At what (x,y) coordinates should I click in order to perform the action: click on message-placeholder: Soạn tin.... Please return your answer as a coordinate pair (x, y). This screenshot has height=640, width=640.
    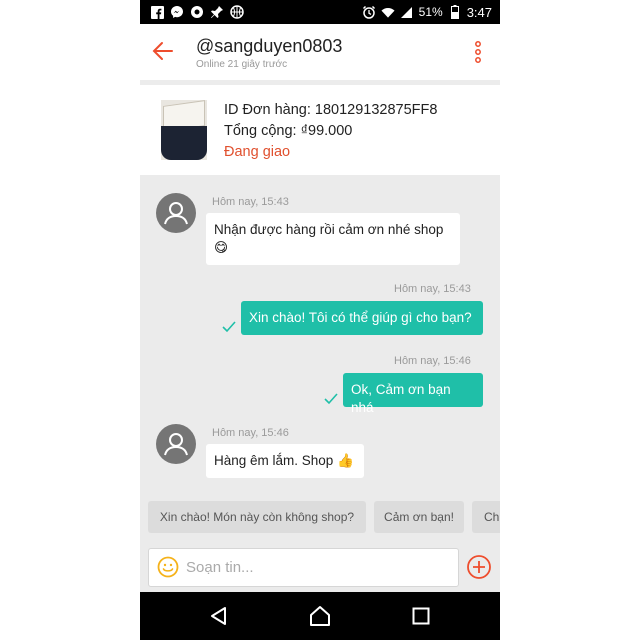
    Looking at the image, I should click on (220, 567).